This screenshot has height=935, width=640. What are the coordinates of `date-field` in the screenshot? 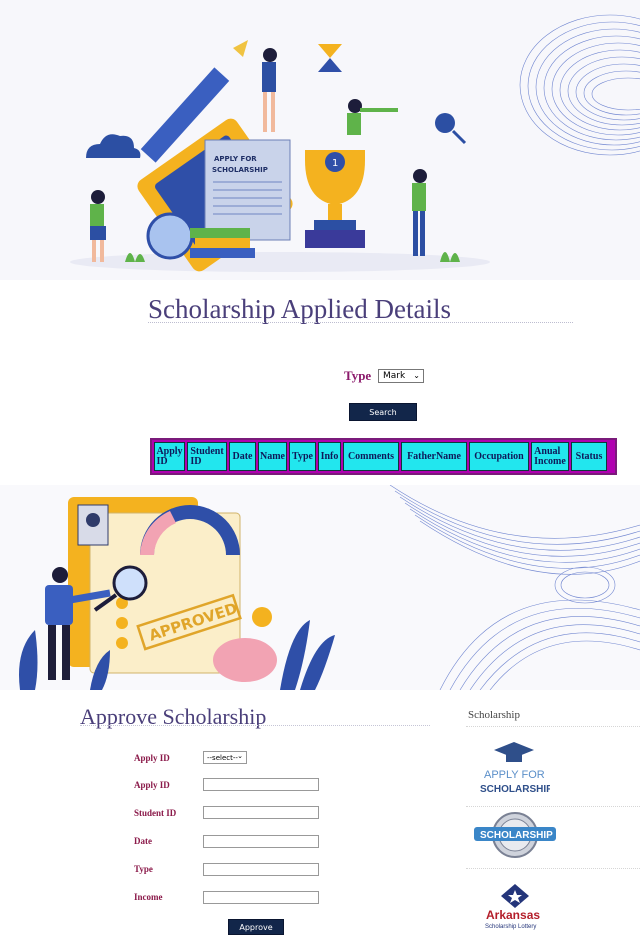 It's located at (261, 841).